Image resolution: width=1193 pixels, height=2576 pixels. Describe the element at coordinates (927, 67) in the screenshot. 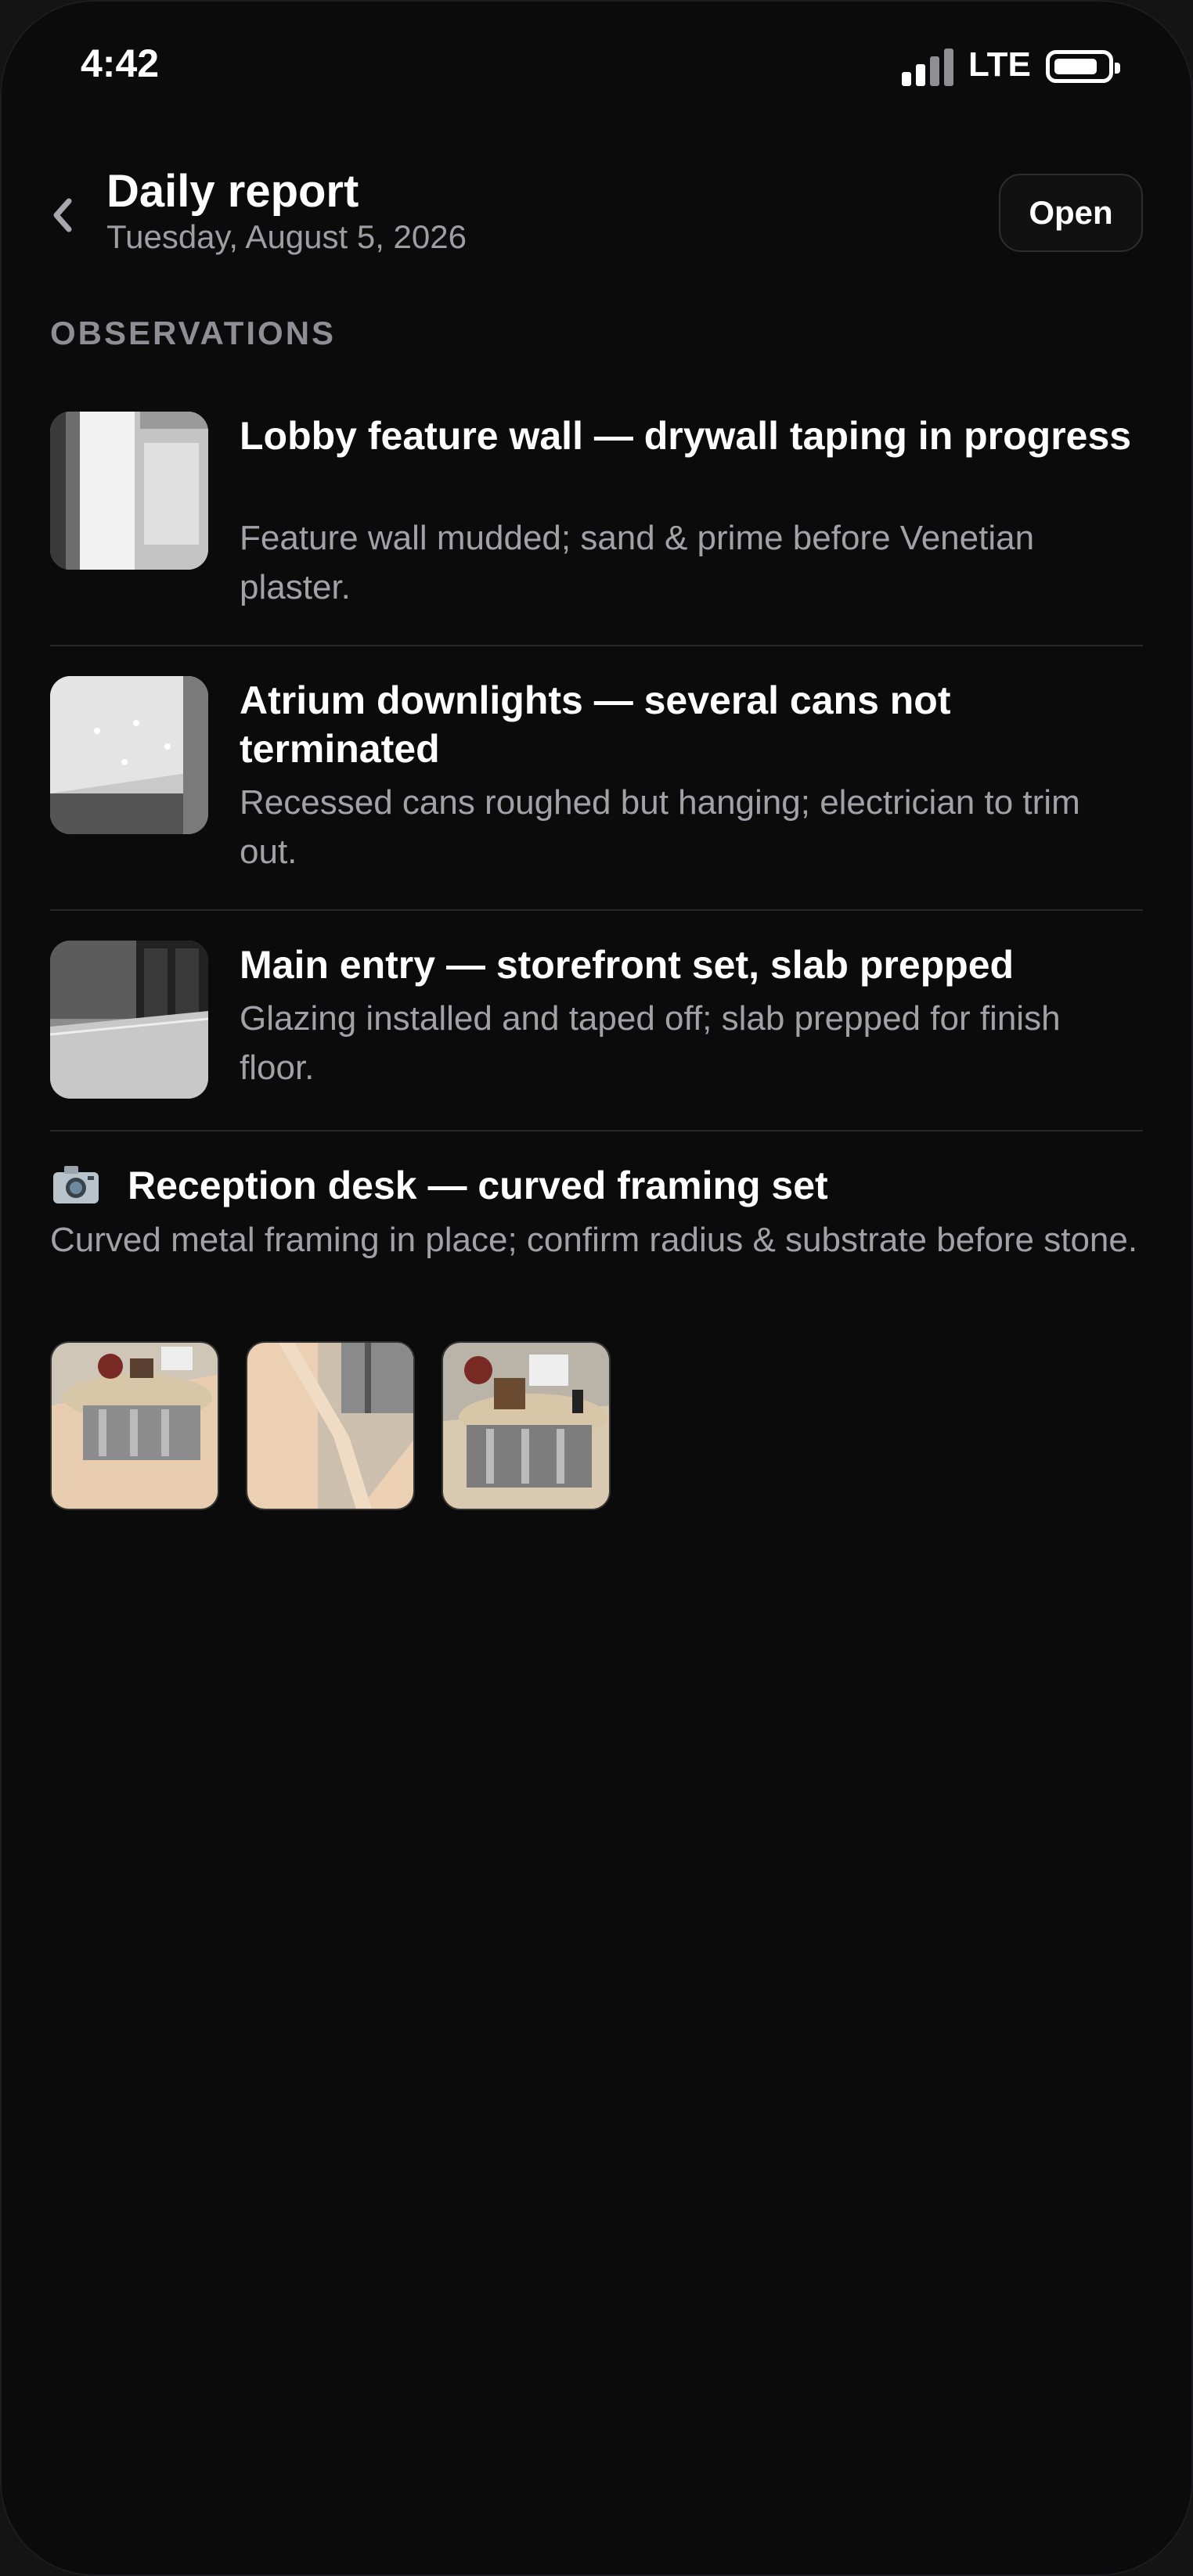

I see `signal-icon` at that location.